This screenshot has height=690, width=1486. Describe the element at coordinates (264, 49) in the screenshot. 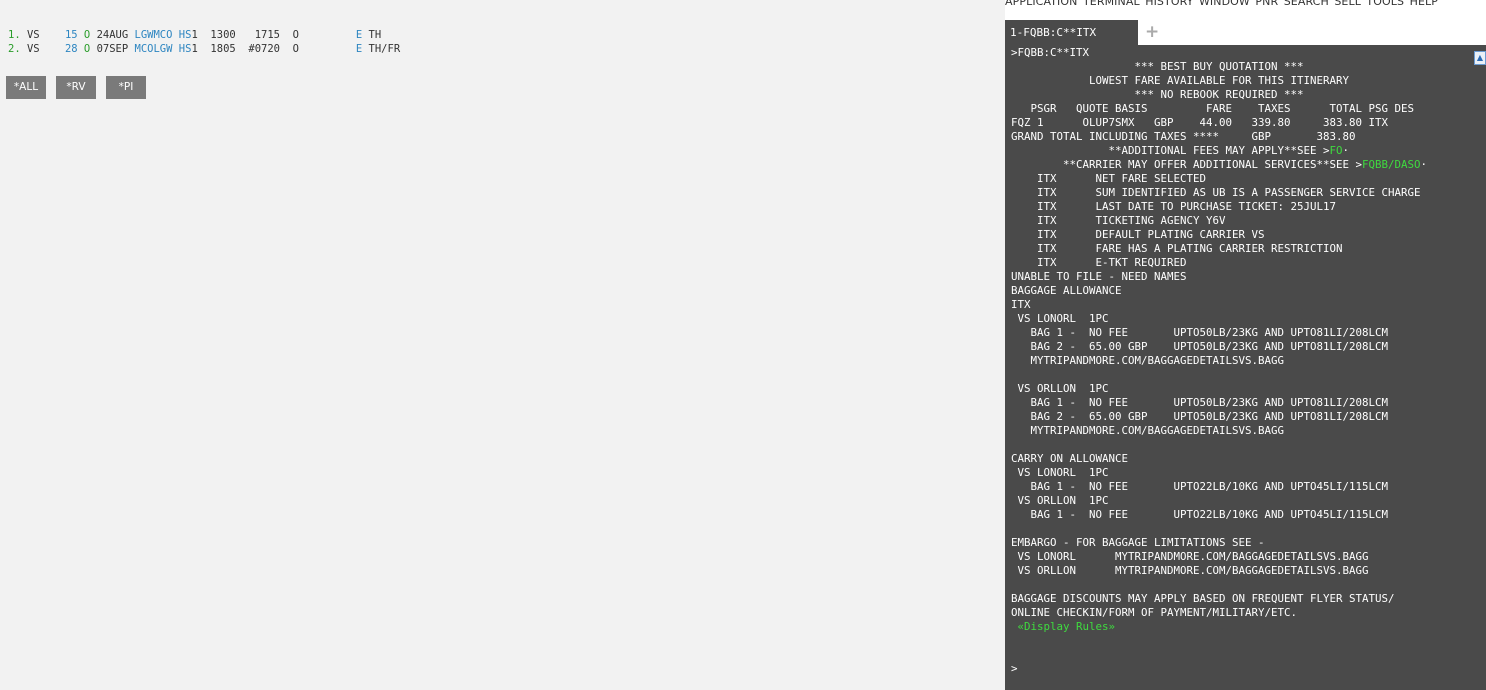

I see `seg-arr-day: #0720` at that location.